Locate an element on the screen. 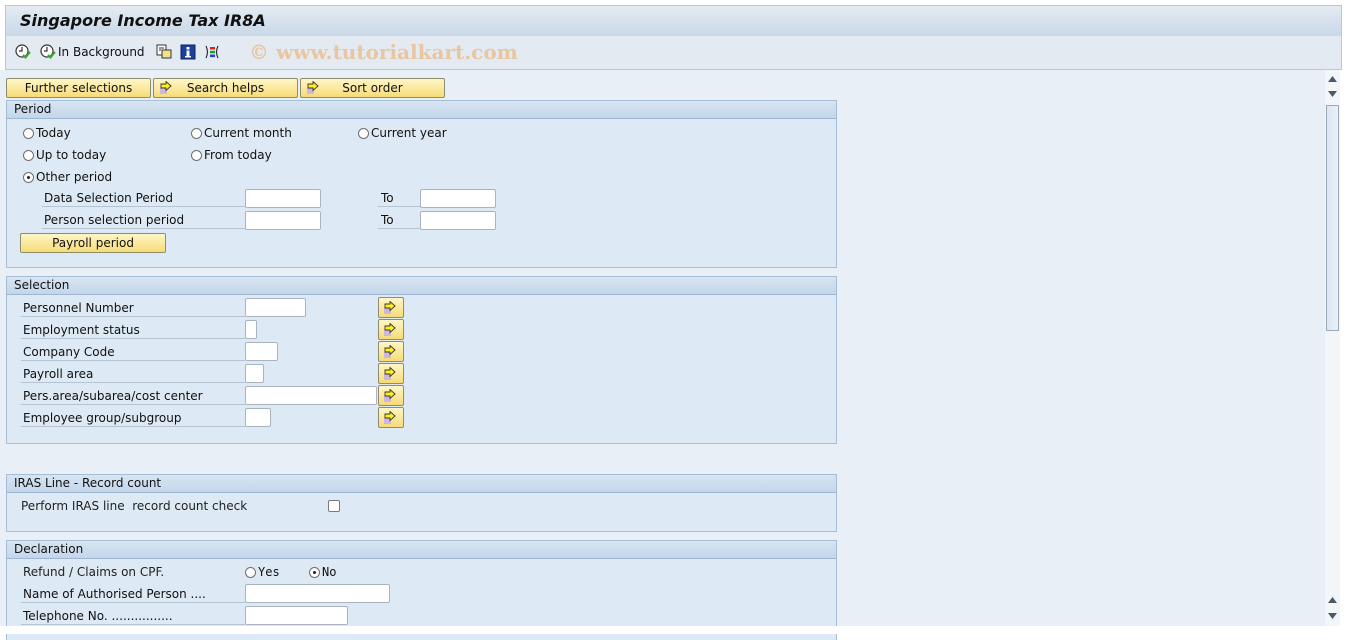  period-group-title: Period is located at coordinates (421, 110).